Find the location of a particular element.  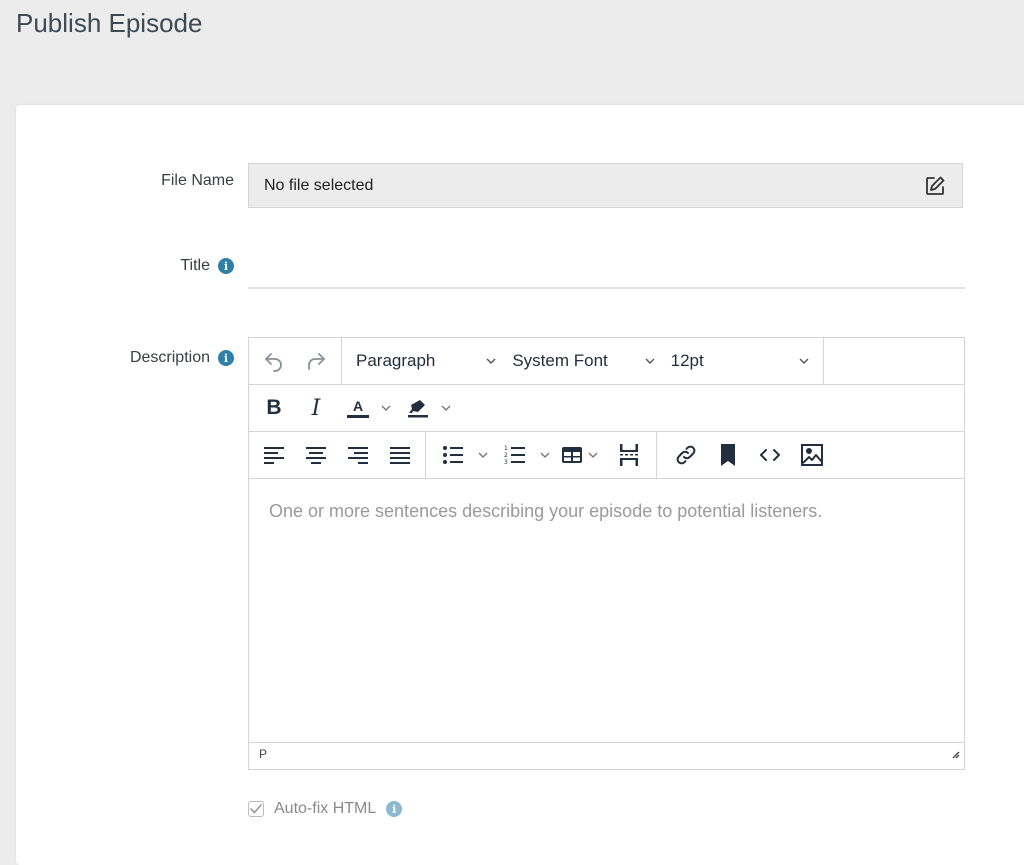

file-name-value: No file selected is located at coordinates (319, 185).